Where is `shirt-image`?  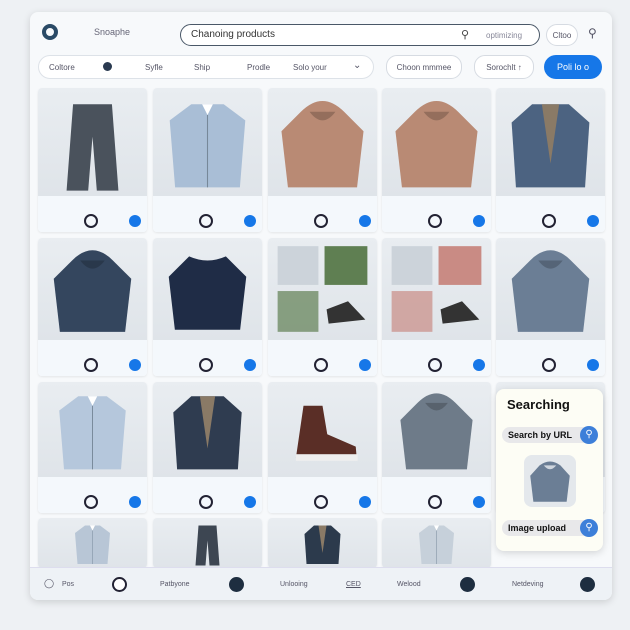
shirt-image is located at coordinates (436, 544).